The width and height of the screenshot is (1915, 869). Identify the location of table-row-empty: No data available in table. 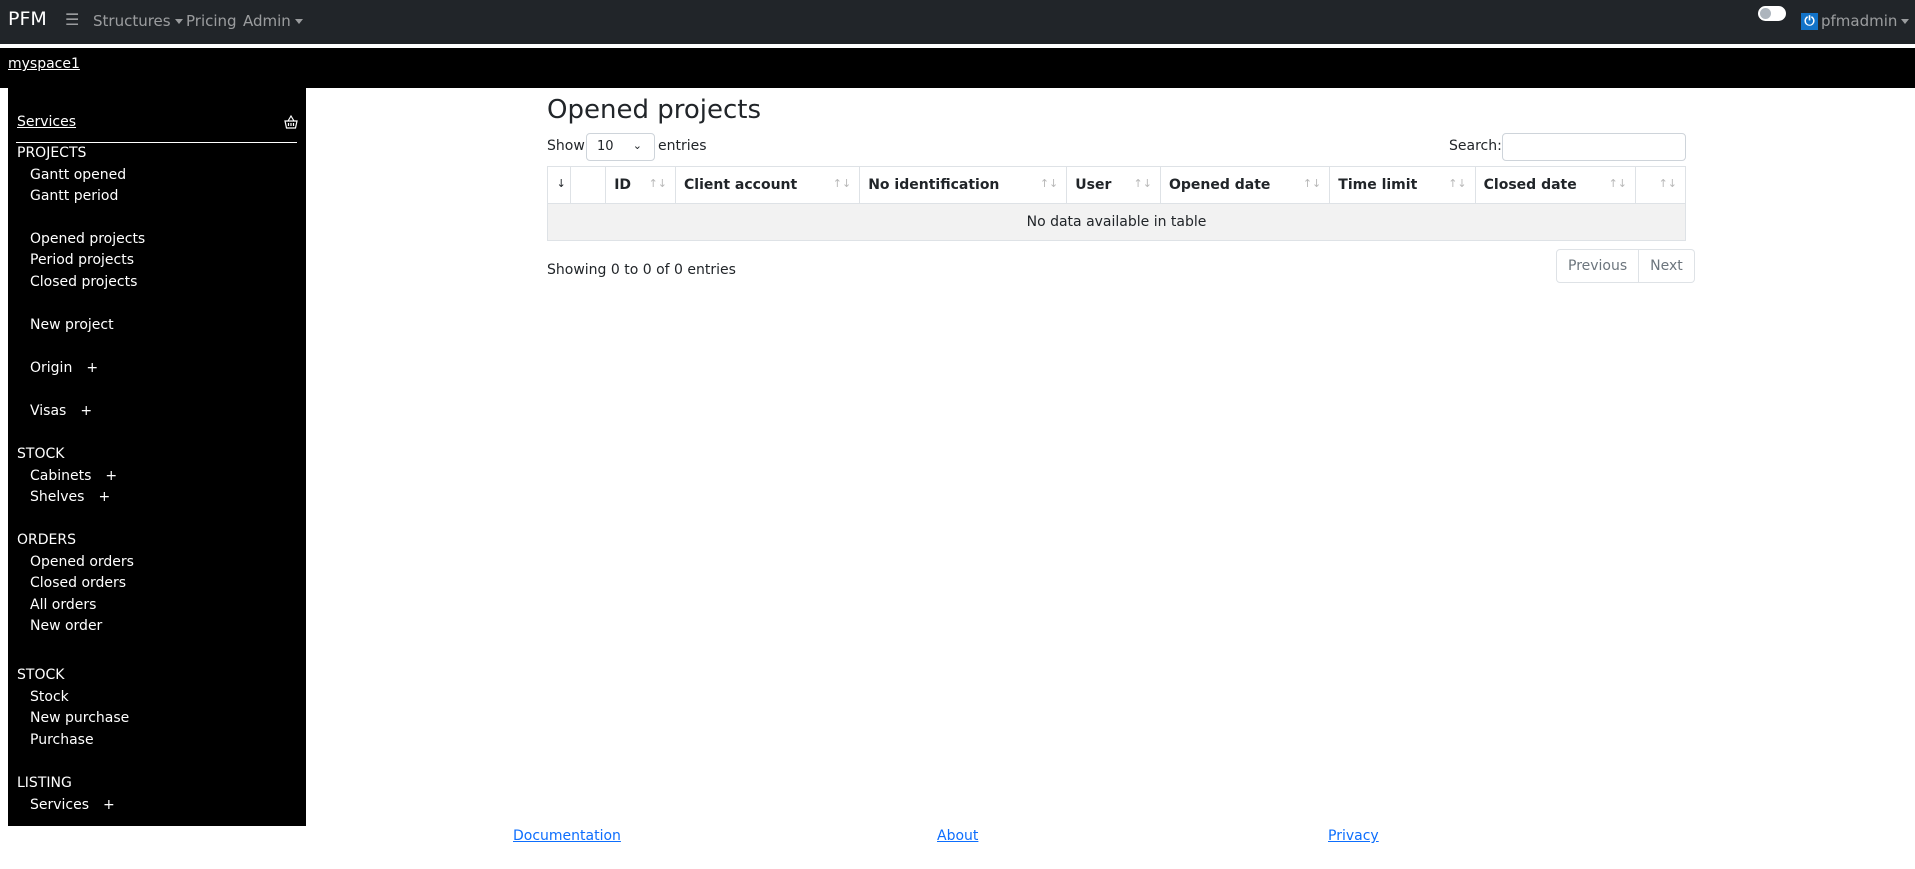
(1116, 222).